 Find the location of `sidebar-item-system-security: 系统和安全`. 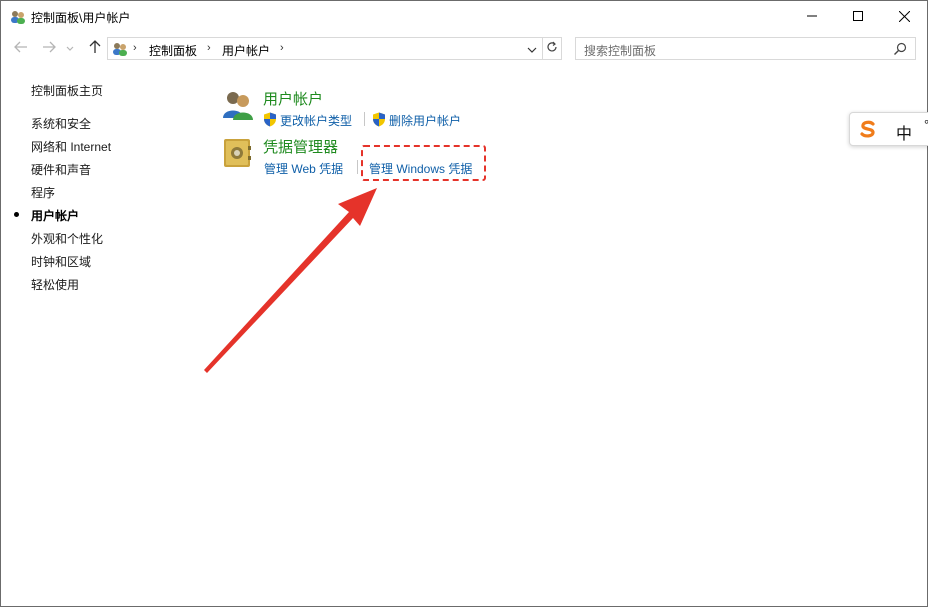

sidebar-item-system-security: 系统和安全 is located at coordinates (61, 123).